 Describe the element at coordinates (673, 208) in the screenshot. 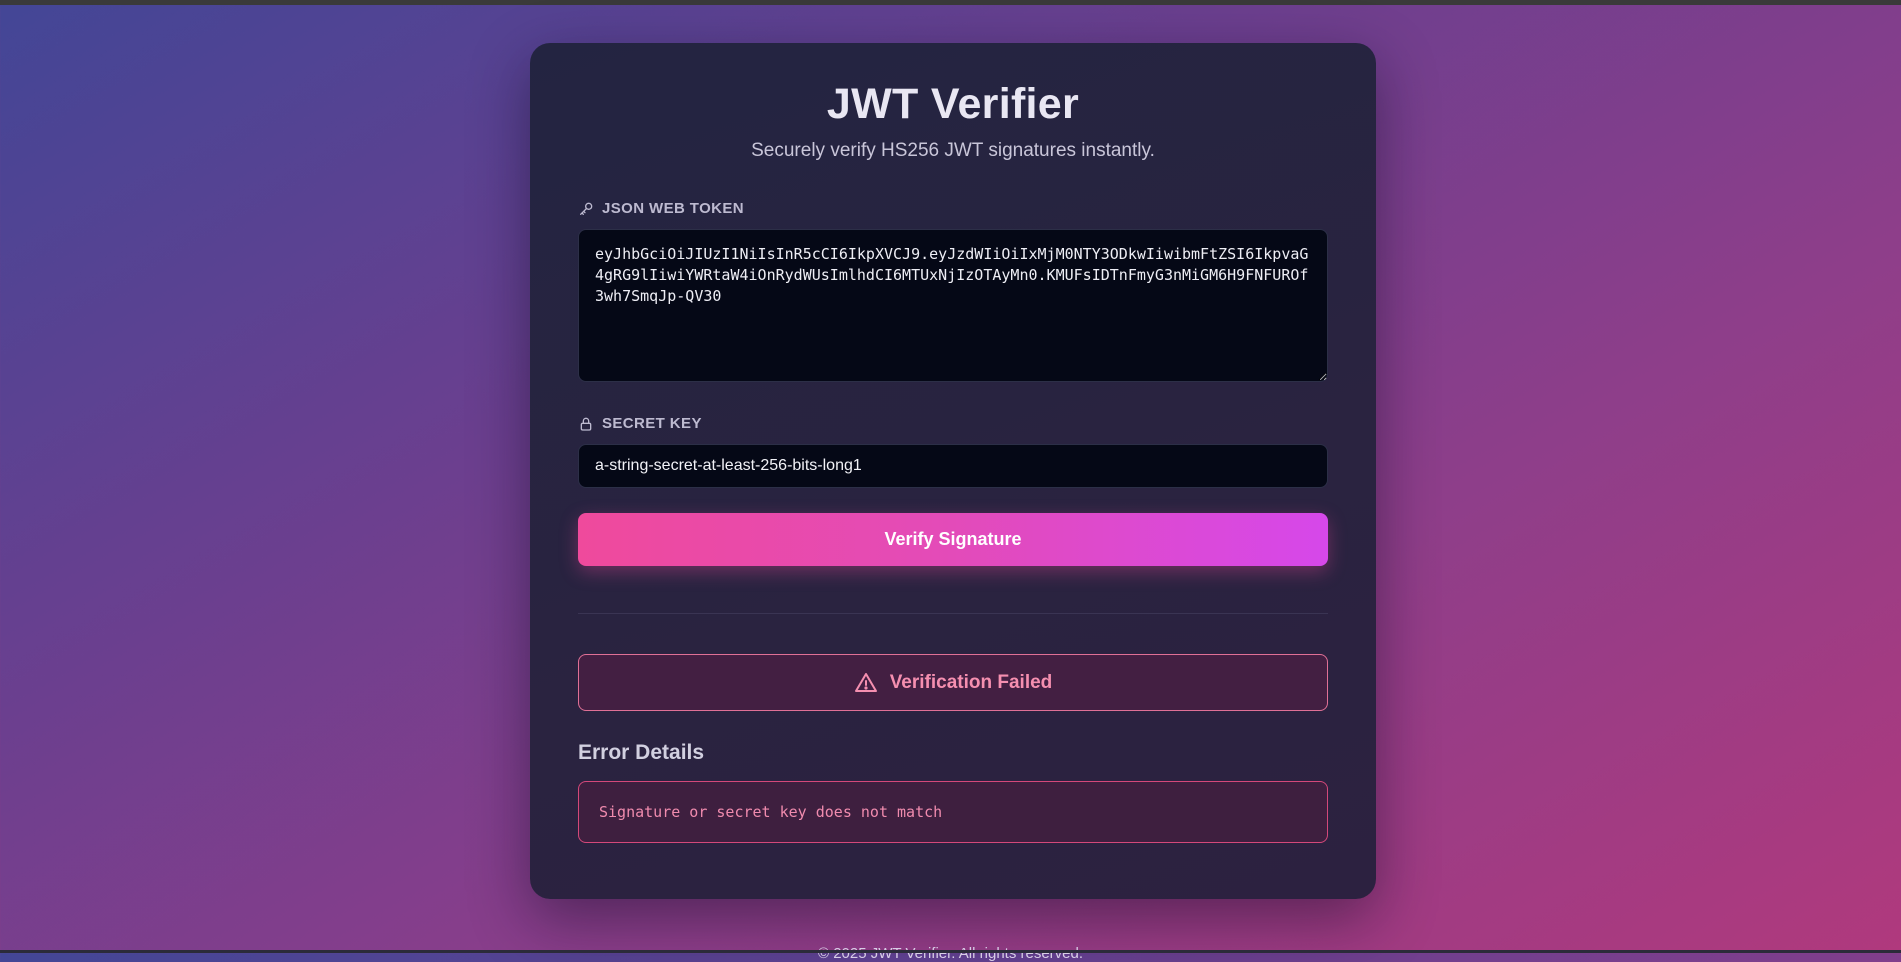

I see `token-label-text: JSON WEB TOKEN` at that location.